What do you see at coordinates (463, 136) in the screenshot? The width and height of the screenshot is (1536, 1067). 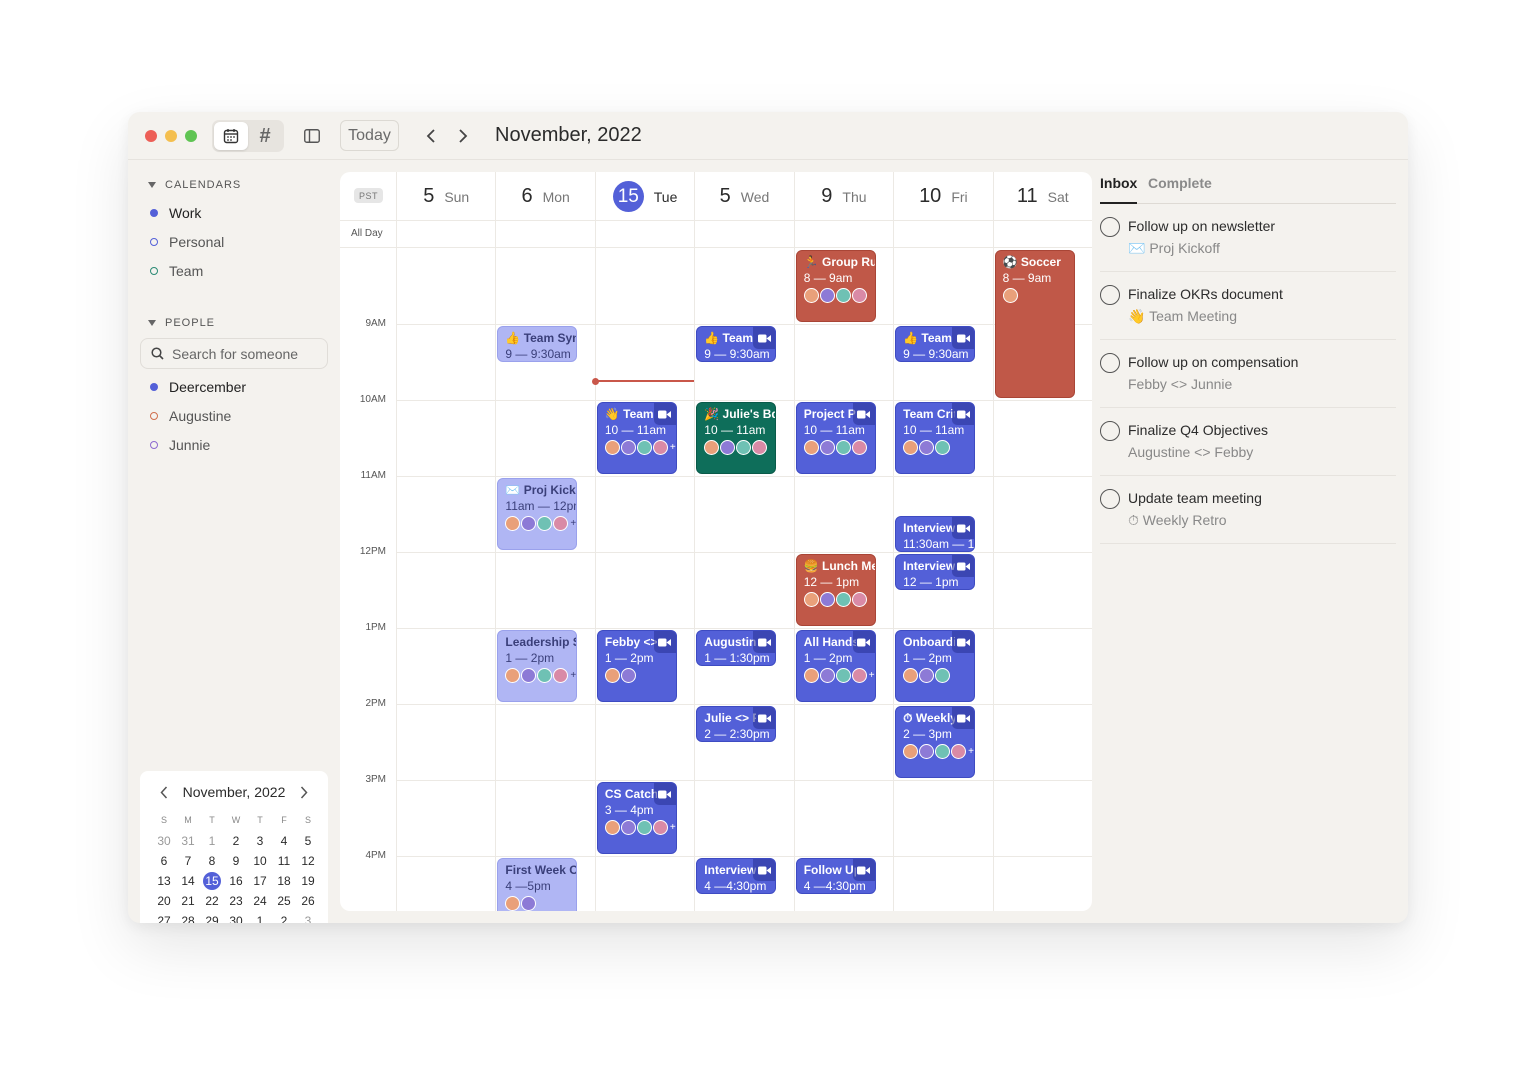 I see `next-week-button` at bounding box center [463, 136].